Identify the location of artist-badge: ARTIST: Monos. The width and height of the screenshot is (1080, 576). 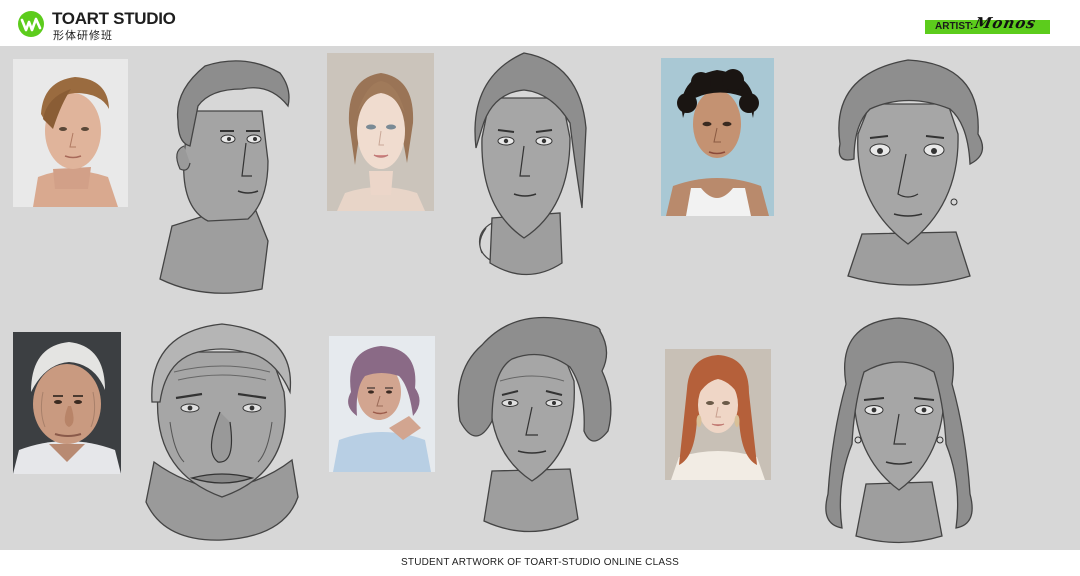
(987, 24).